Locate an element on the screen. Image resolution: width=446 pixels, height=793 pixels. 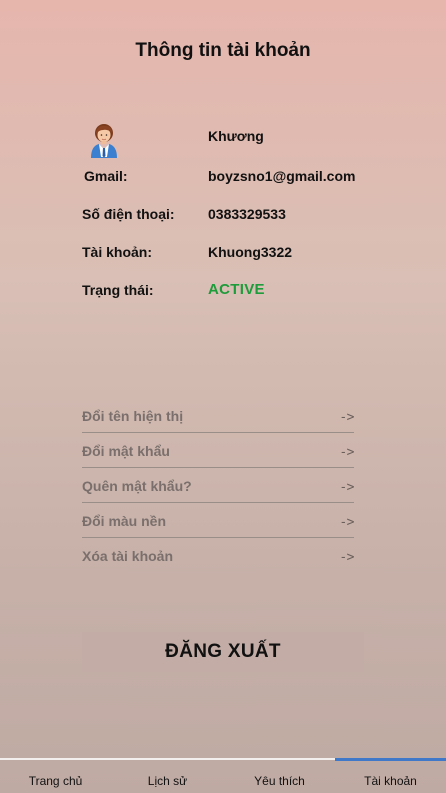
user-avatar-icon is located at coordinates (104, 141).